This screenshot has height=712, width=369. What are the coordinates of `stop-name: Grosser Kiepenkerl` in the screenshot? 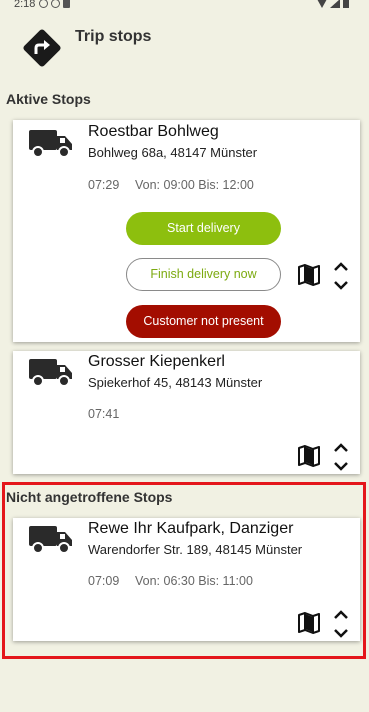 It's located at (156, 361).